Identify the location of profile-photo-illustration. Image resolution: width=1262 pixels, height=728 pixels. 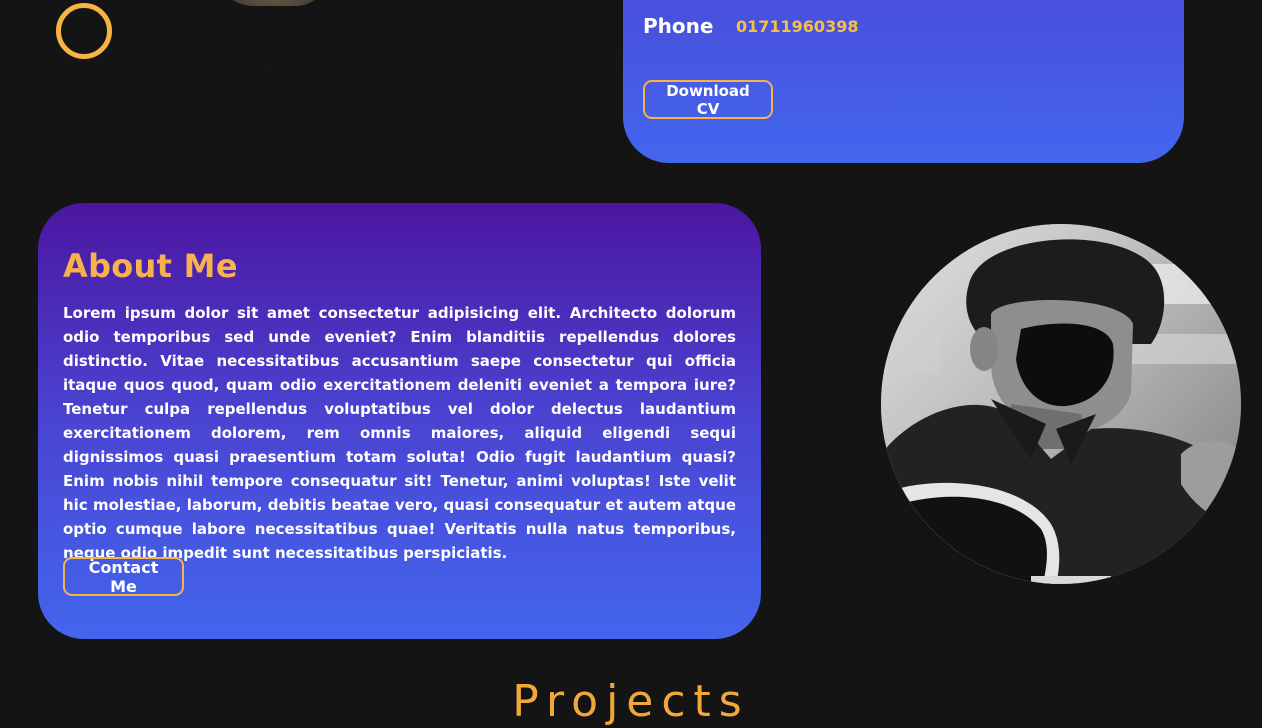
(1061, 404).